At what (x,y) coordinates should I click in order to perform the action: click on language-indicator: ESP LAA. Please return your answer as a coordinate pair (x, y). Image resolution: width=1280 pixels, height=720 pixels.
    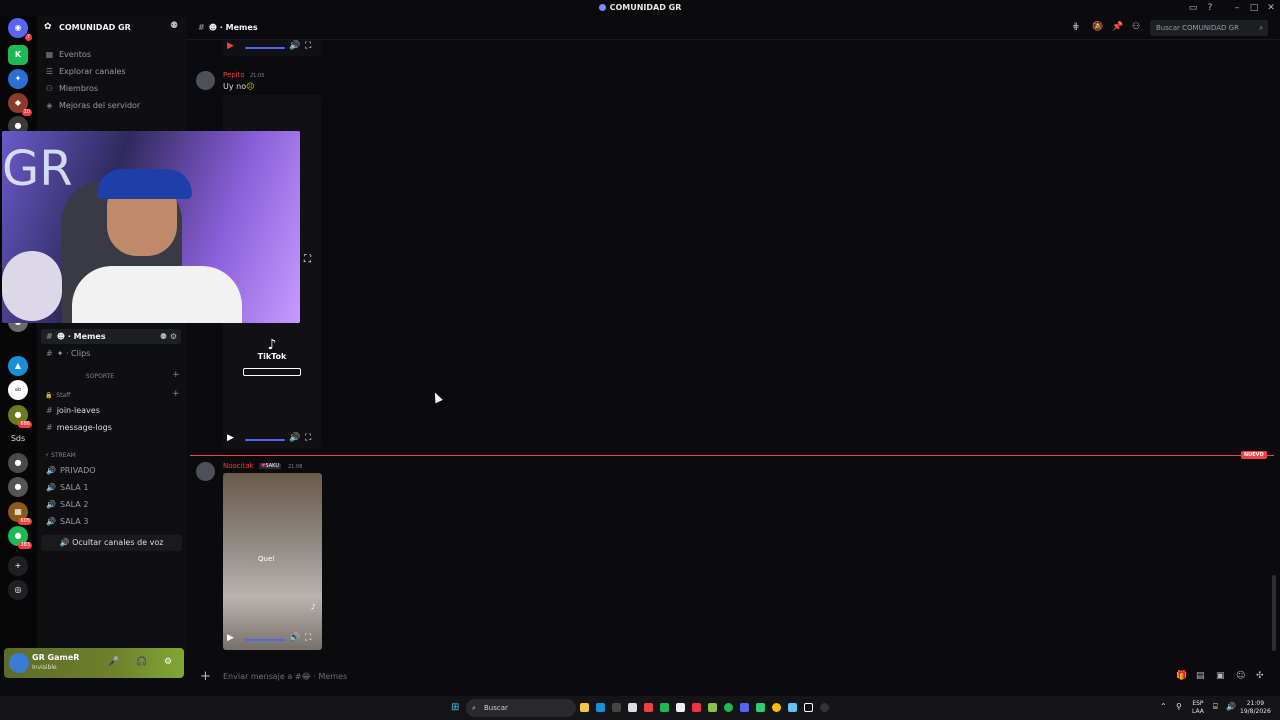
    Looking at the image, I should click on (1198, 708).